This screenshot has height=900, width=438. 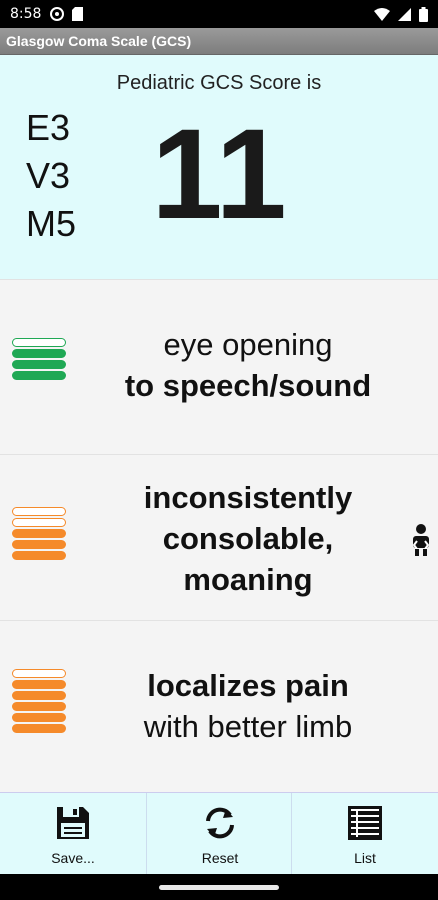 I want to click on home-gesture-handle, so click(x=219, y=887).